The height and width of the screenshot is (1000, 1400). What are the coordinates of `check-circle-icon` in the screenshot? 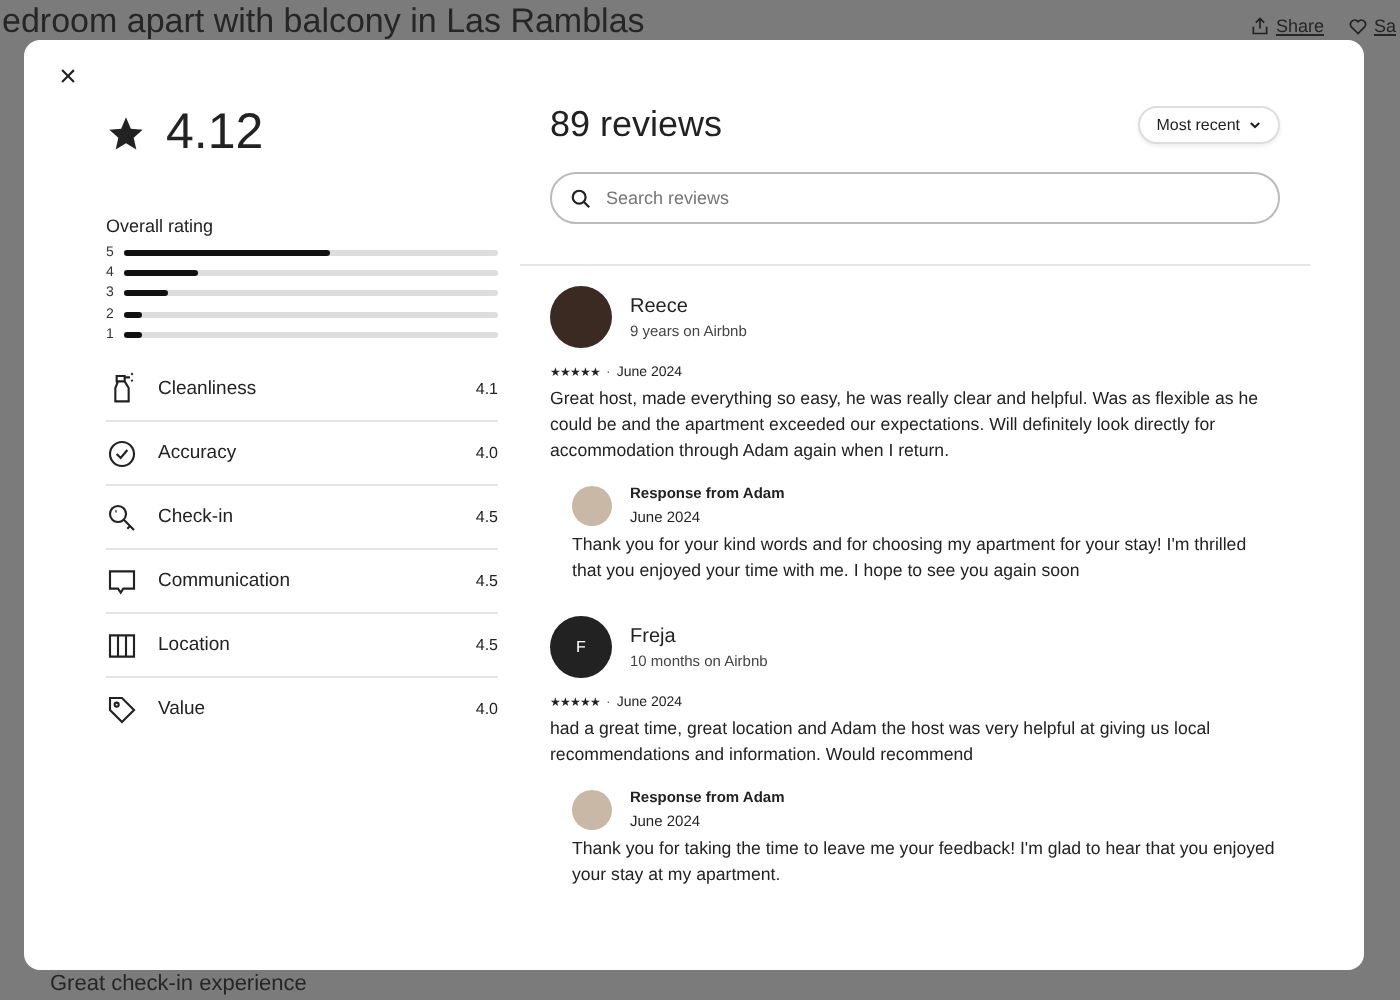 It's located at (122, 453).